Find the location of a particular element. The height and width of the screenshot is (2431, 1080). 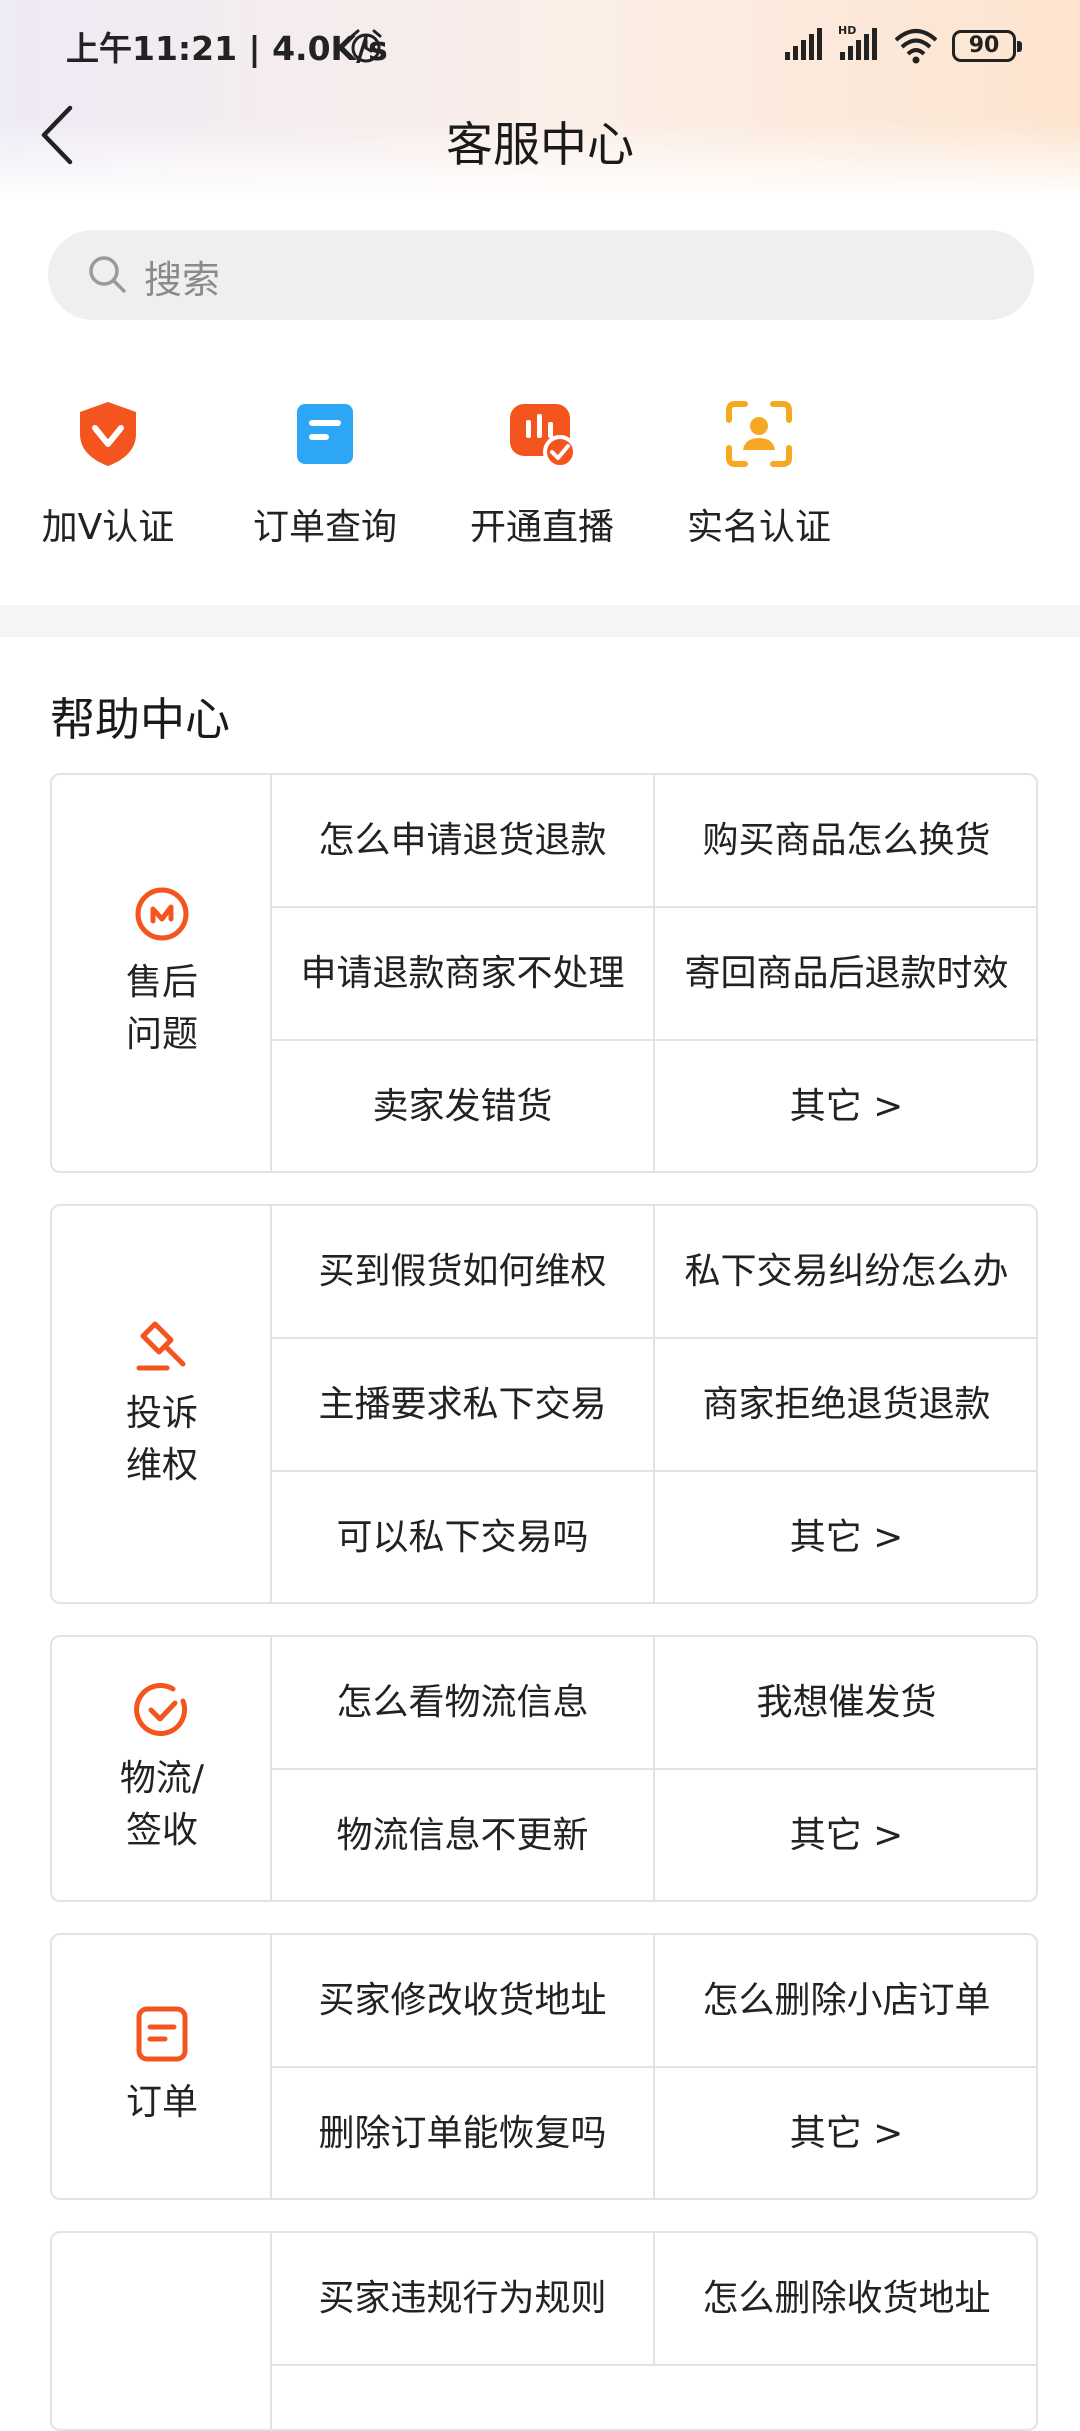

category-label: 售后 is located at coordinates (161, 982).